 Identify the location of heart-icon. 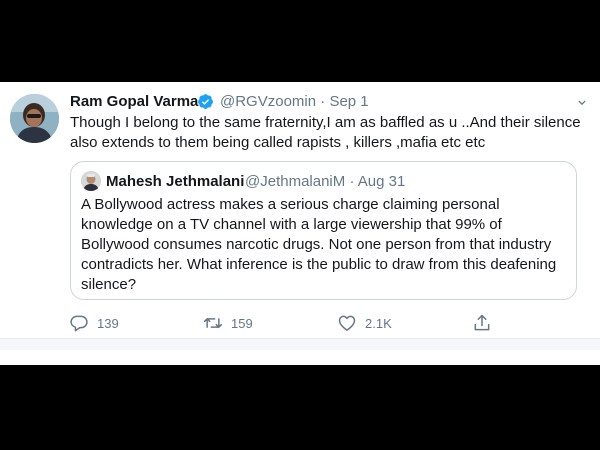
(347, 323).